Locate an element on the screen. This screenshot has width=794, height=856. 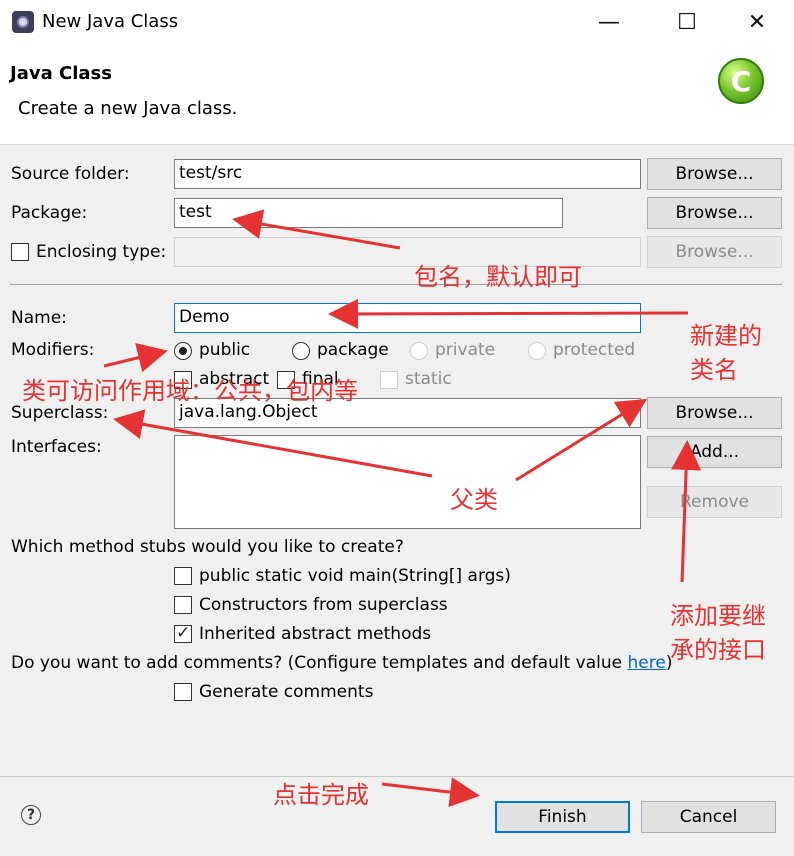
annotation-interfaces-2: 承的接口 is located at coordinates (718, 650).